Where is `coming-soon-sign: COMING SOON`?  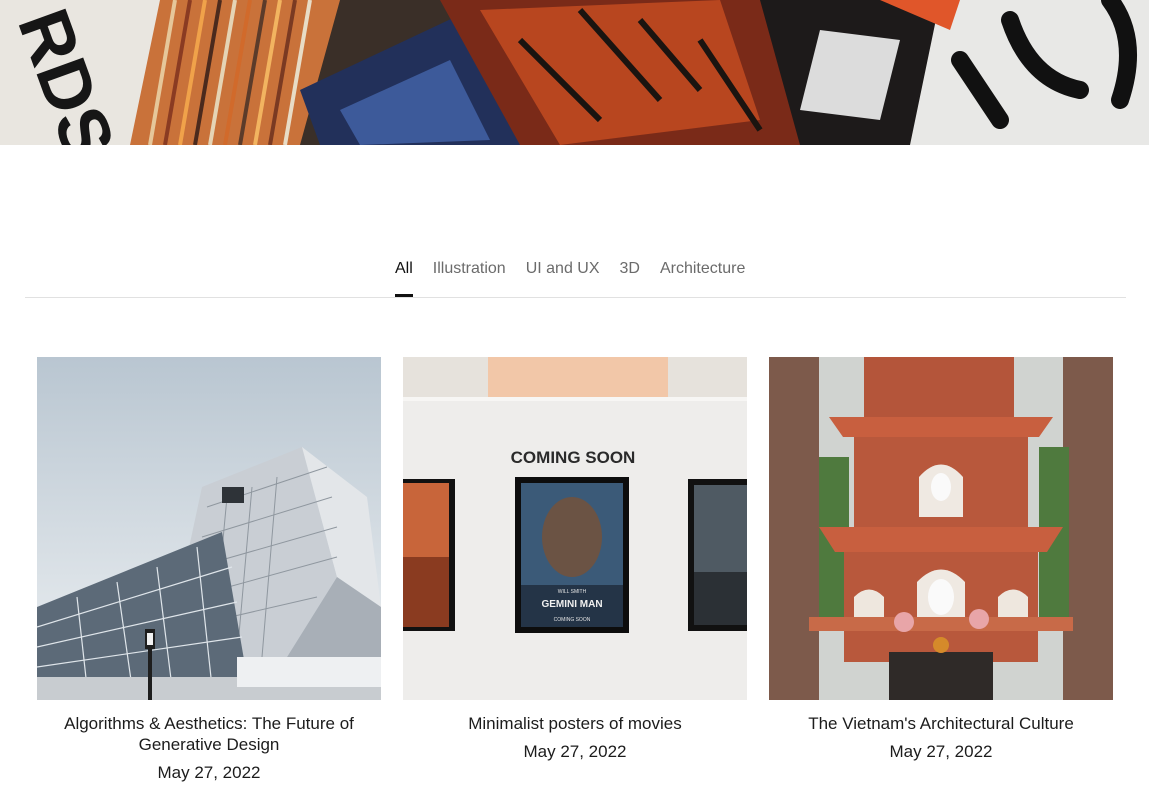 coming-soon-sign: COMING SOON is located at coordinates (573, 457).